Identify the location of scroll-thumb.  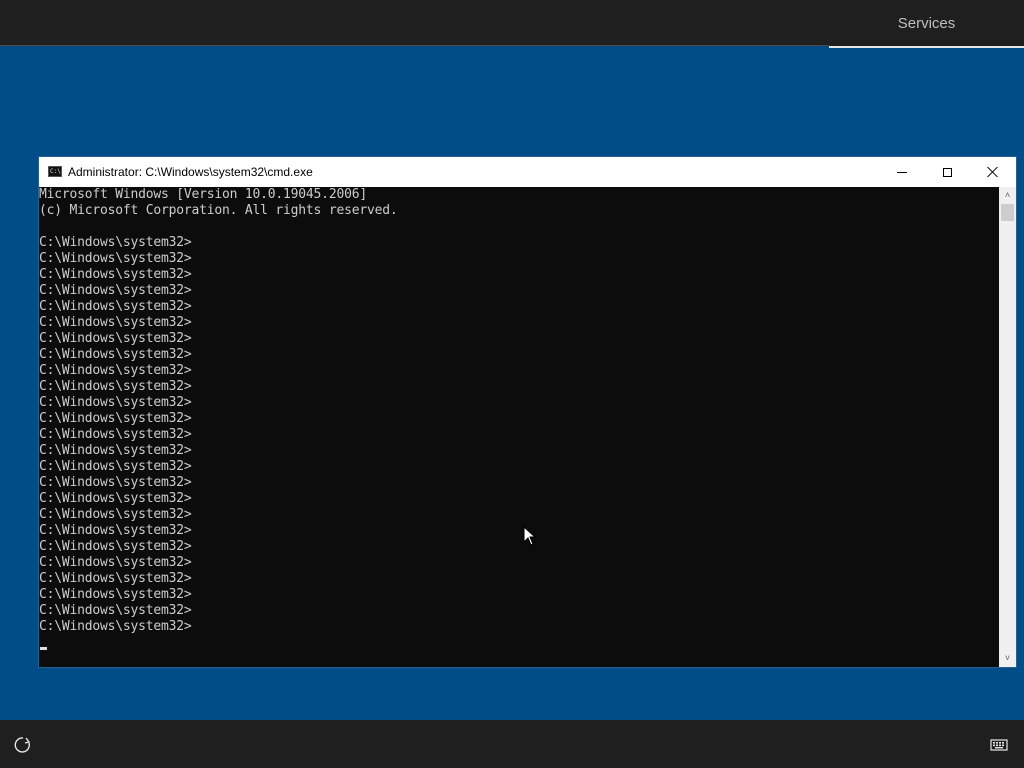
(1007, 212).